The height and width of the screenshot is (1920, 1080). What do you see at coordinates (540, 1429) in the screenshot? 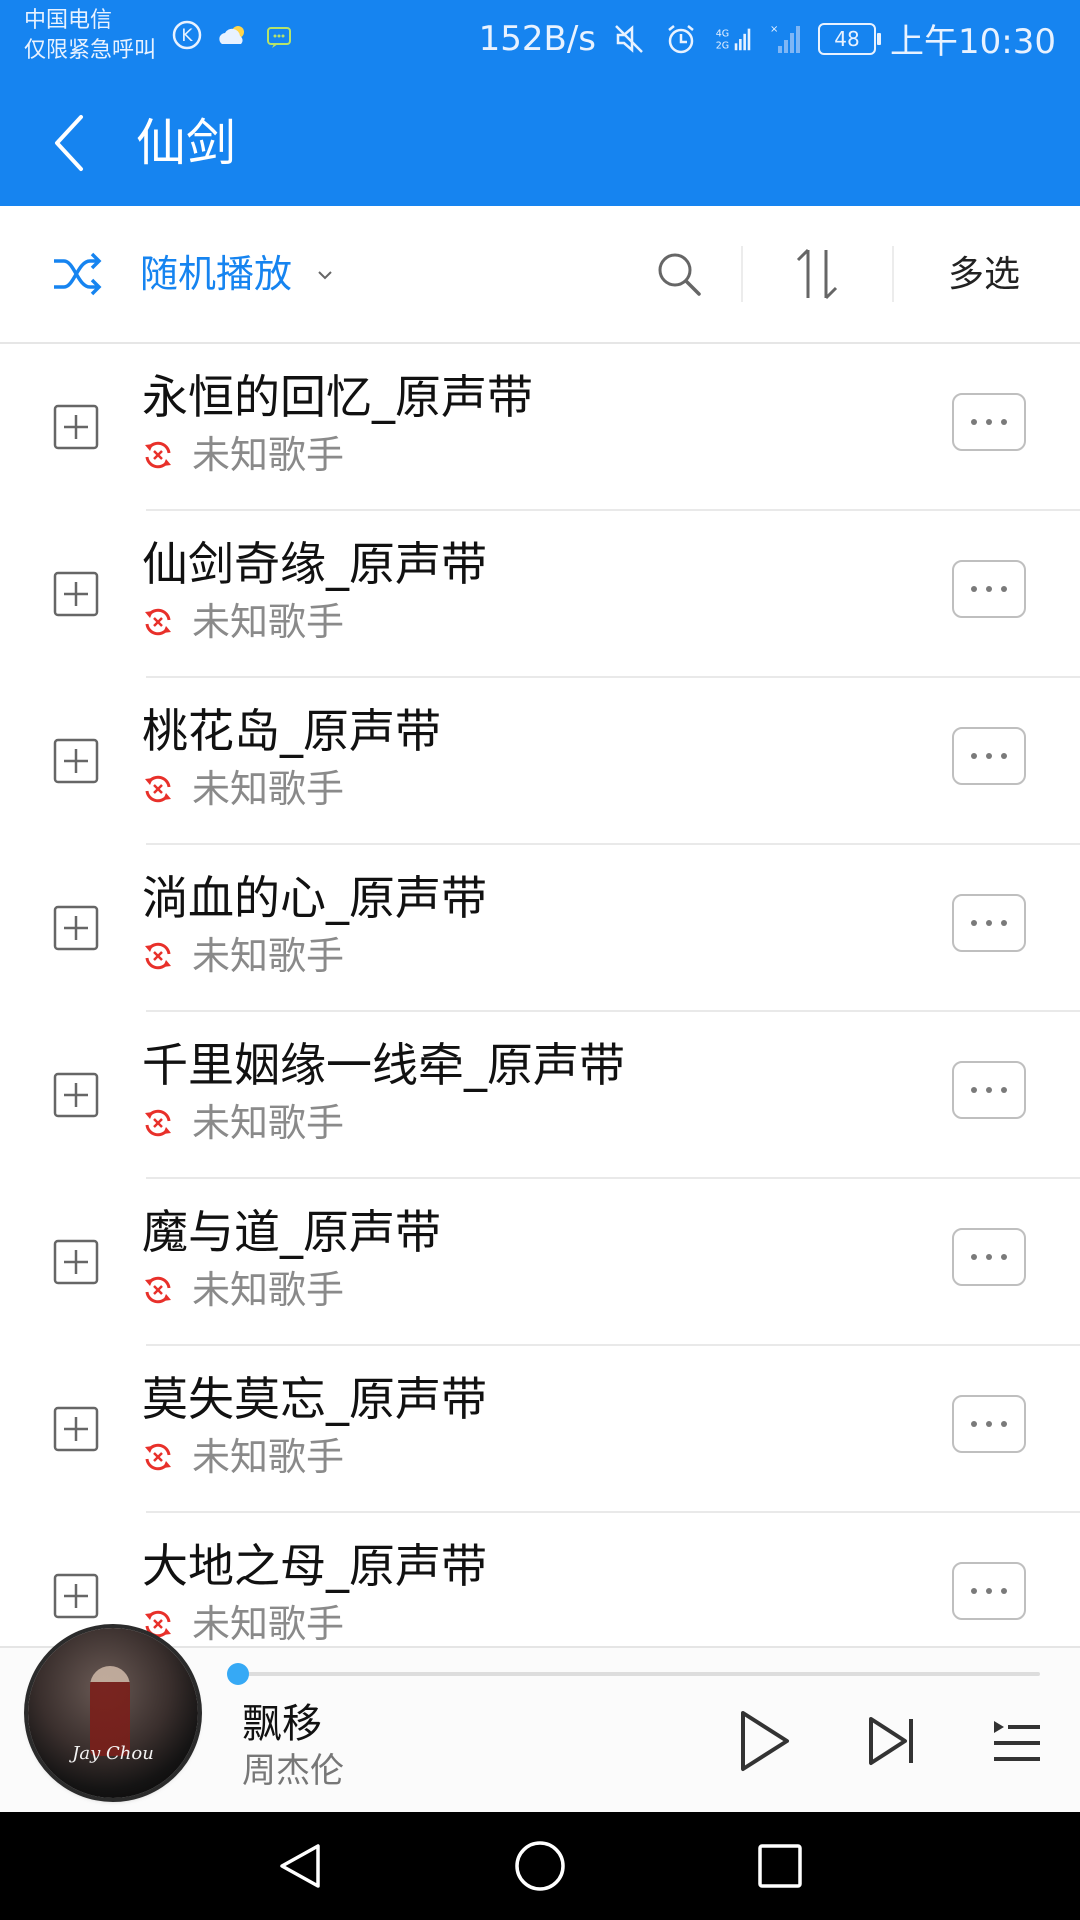
I see `song-row: 莫失莫忘_原声带 未知歌手` at bounding box center [540, 1429].